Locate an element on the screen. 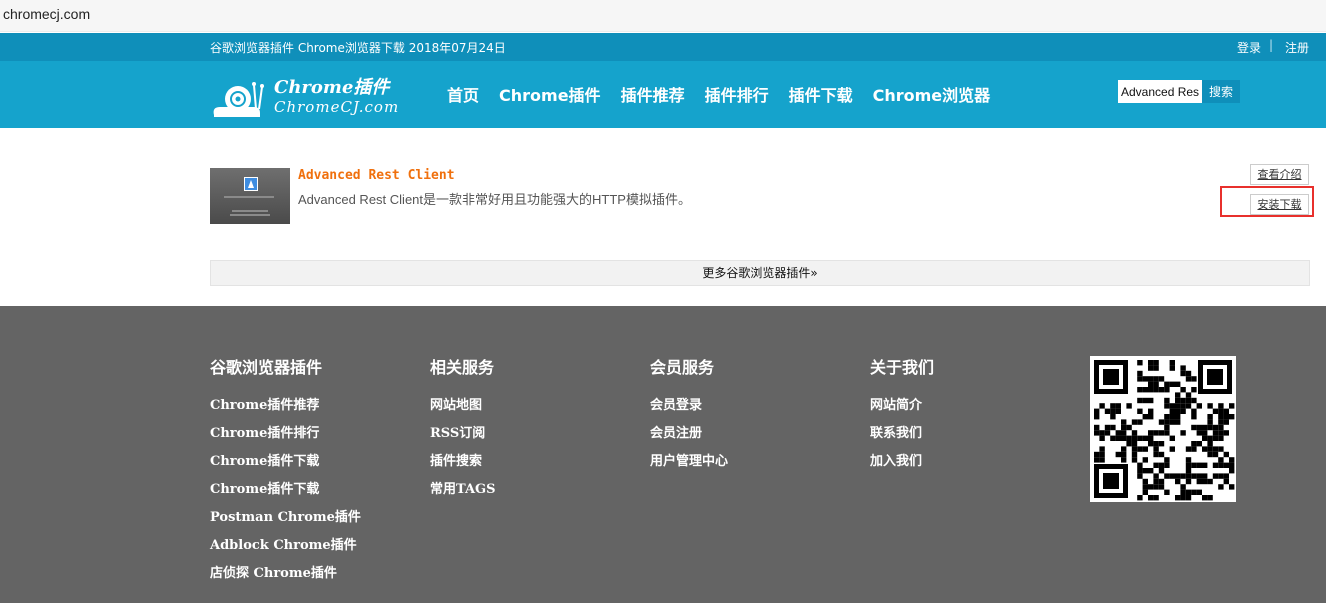 This screenshot has width=1326, height=603. footer-link: 网站地图 is located at coordinates (463, 406).